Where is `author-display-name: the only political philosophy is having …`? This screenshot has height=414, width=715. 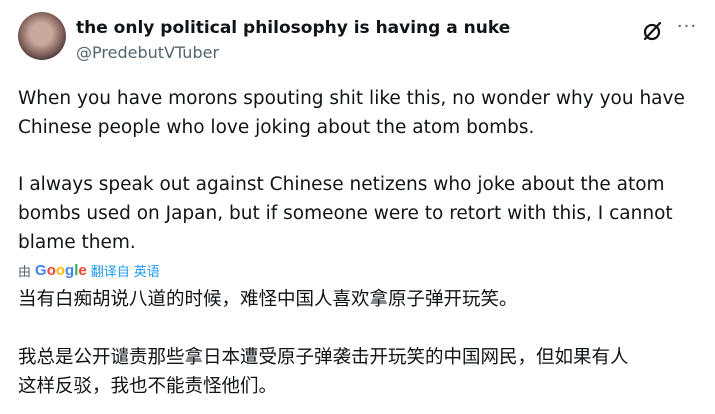
author-display-name: the only political philosophy is having … is located at coordinates (293, 28).